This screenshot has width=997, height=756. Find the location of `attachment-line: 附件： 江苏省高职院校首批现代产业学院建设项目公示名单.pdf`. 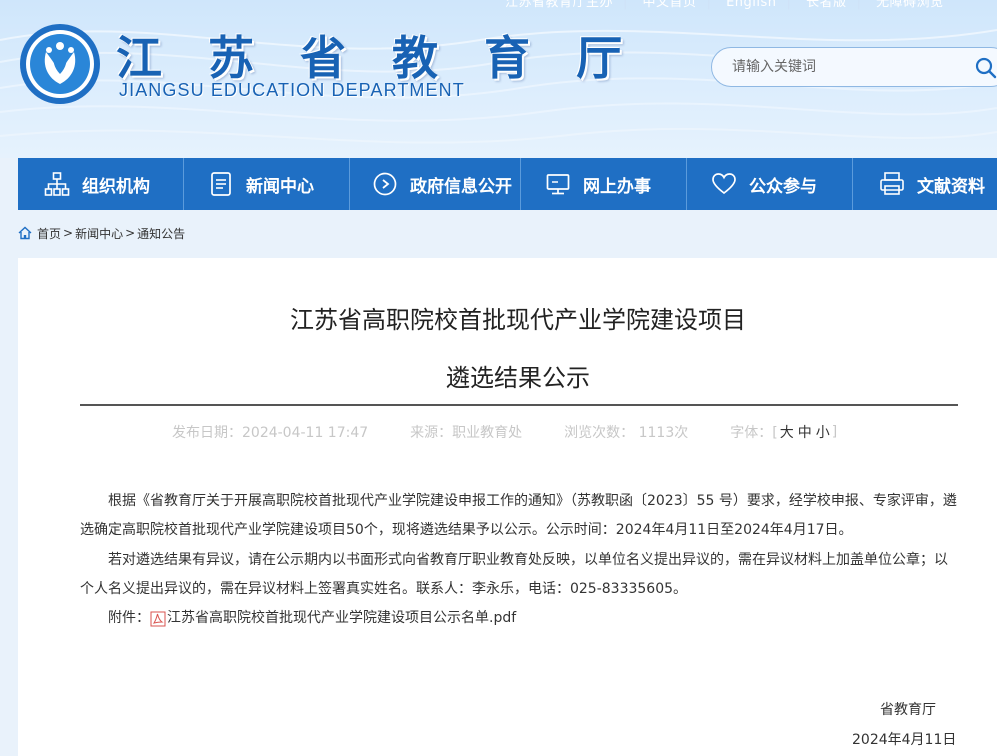

attachment-line: 附件： 江苏省高职院校首批现代产业学院建设项目公示名单.pdf is located at coordinates (519, 618).